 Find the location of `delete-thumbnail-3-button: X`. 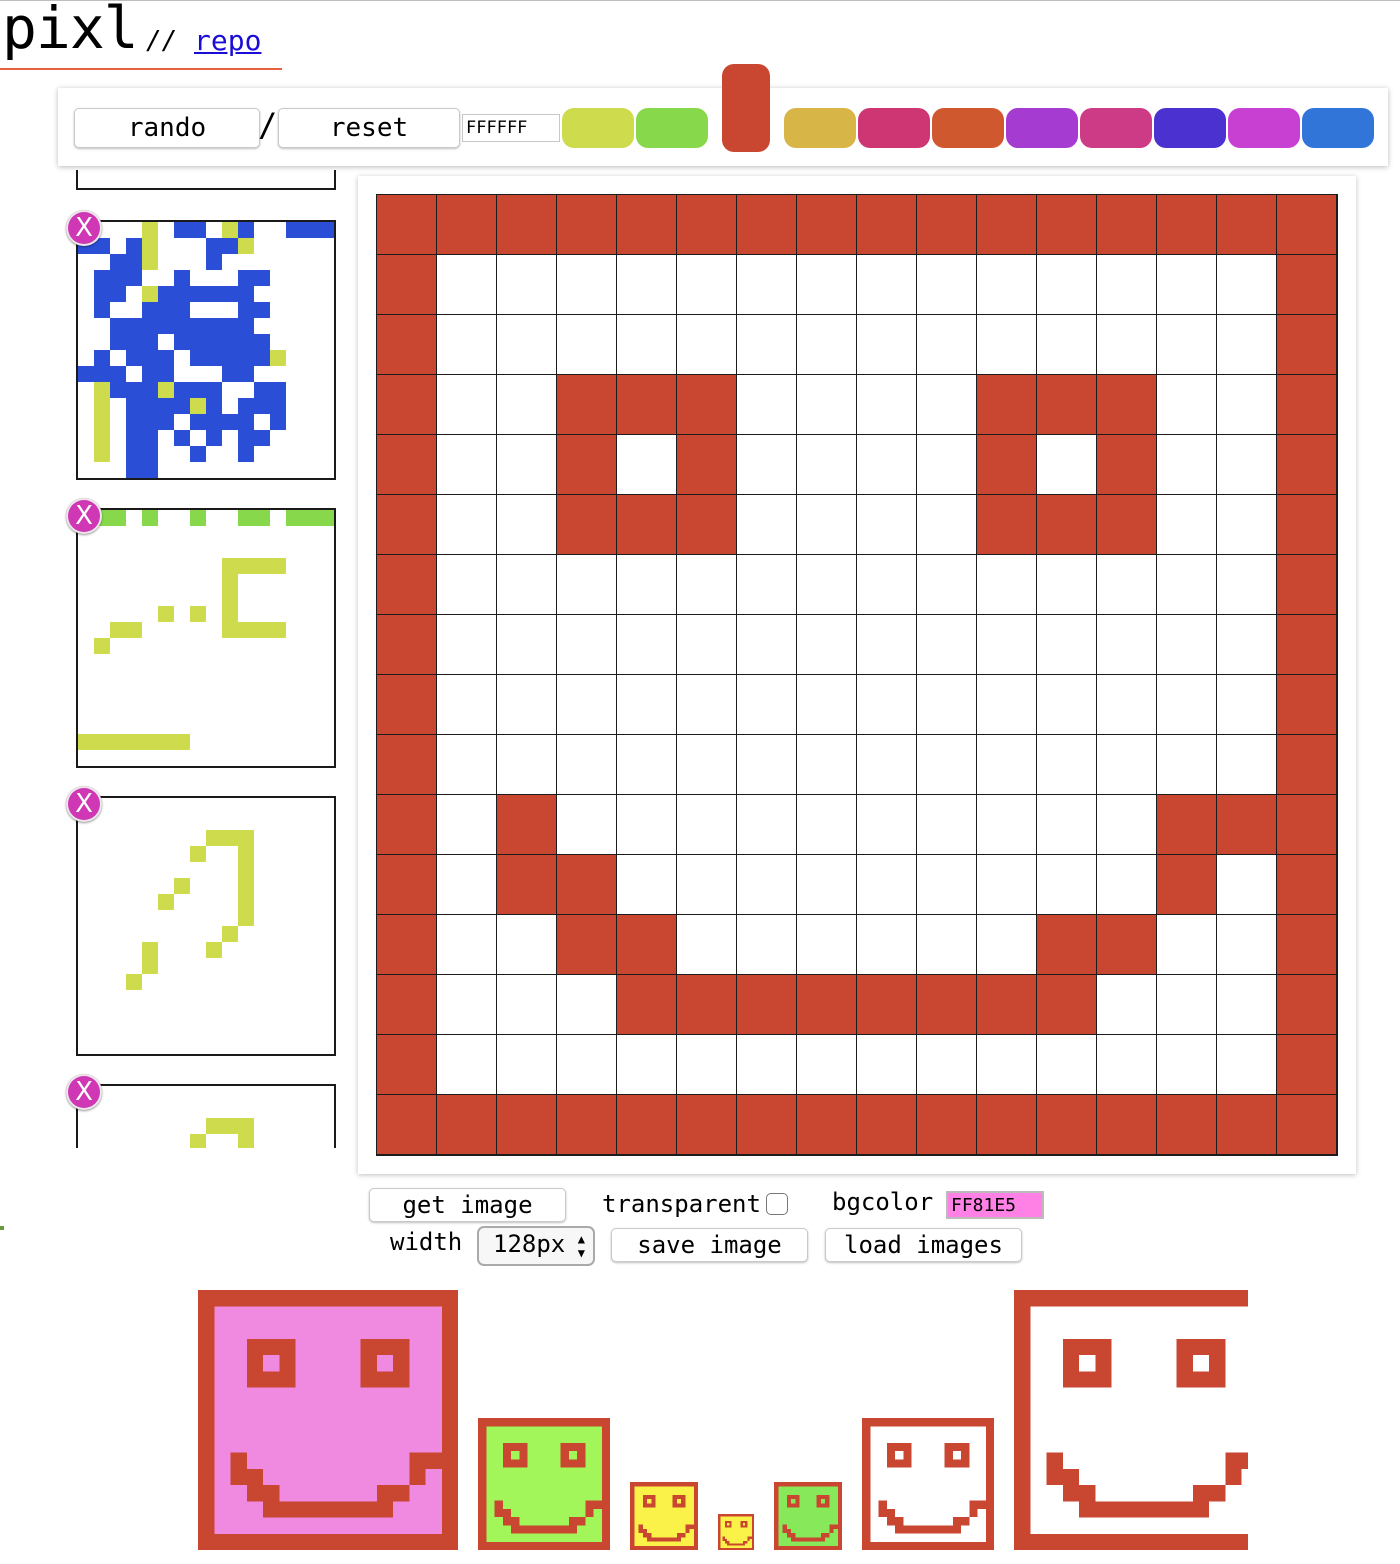

delete-thumbnail-3-button: X is located at coordinates (84, 804).